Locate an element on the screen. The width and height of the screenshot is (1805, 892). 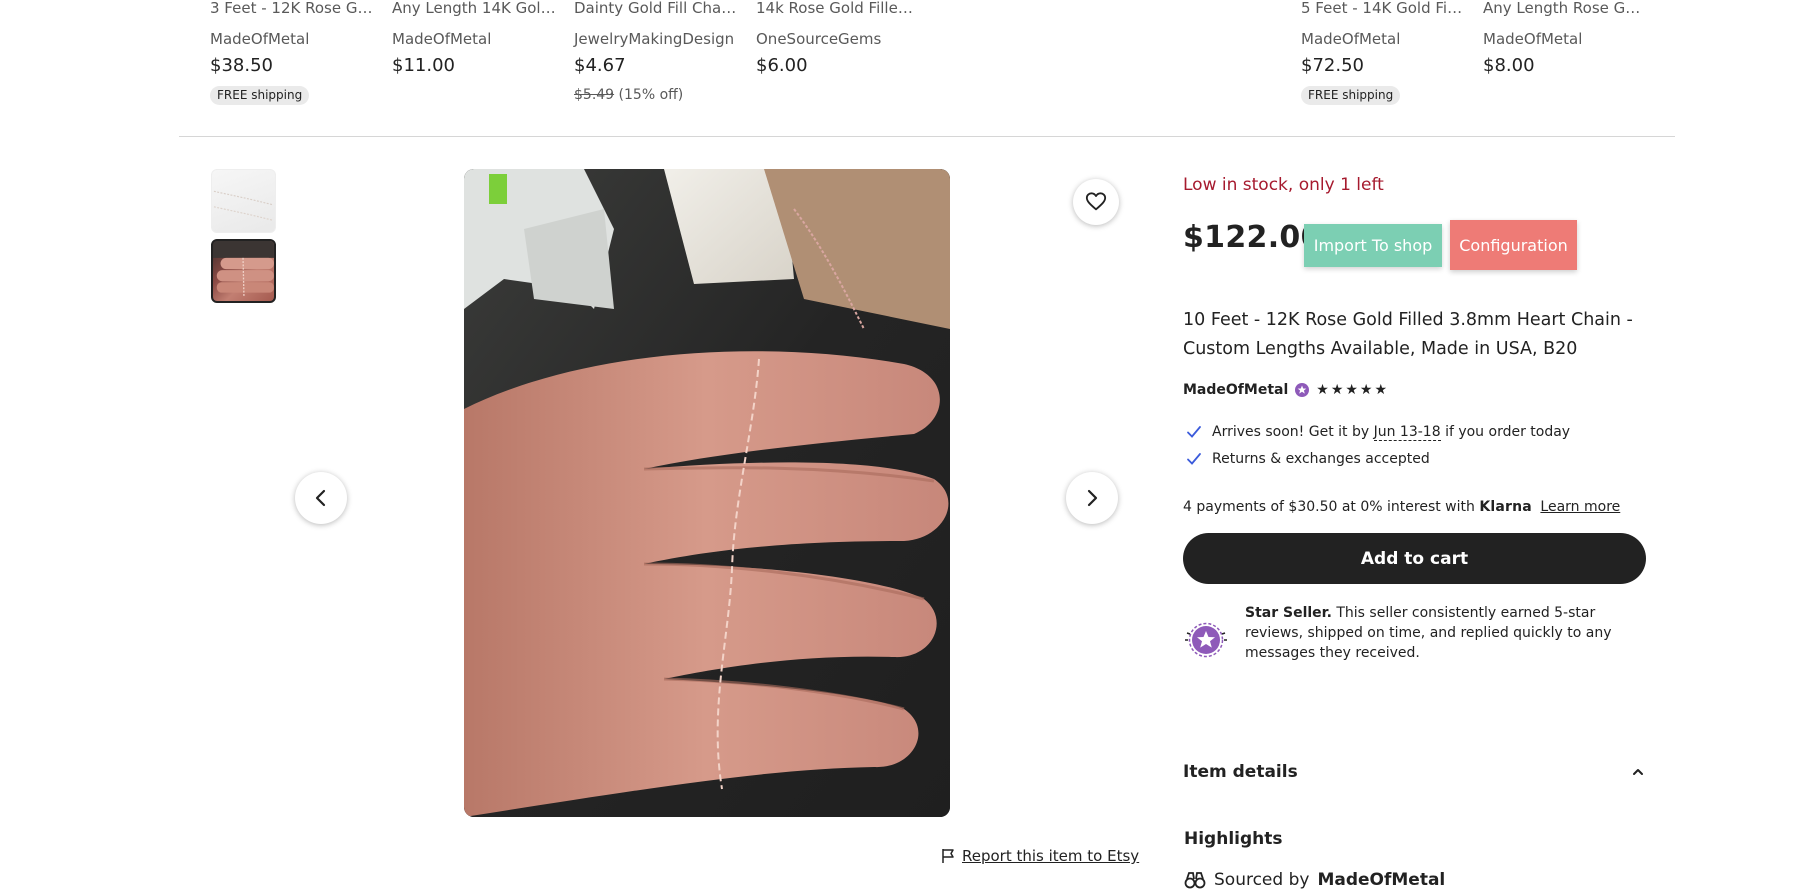
chevron-left-icon is located at coordinates (320, 498).